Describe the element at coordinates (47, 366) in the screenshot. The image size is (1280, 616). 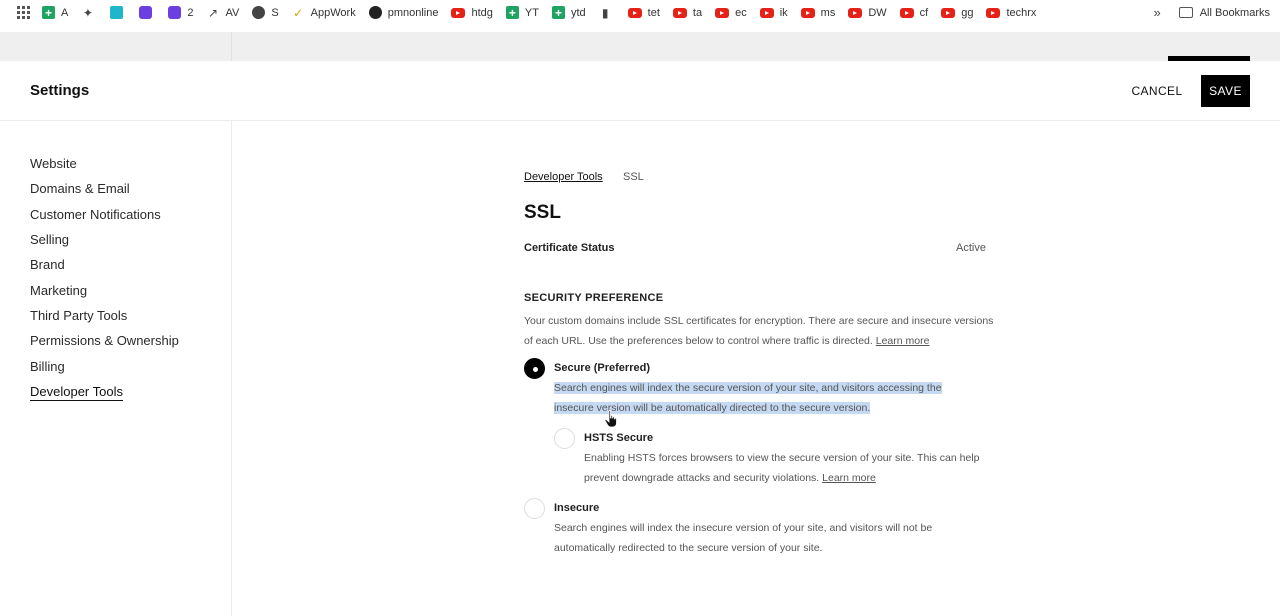
I see `sidebar-item-billing: Billing` at that location.